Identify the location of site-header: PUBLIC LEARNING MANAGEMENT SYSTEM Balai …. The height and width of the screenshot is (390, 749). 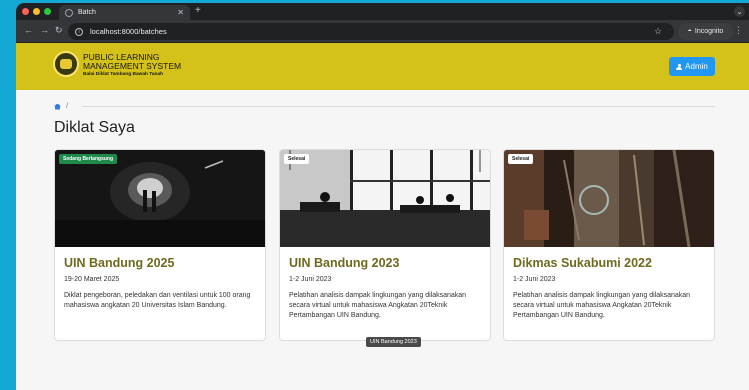
(382, 66).